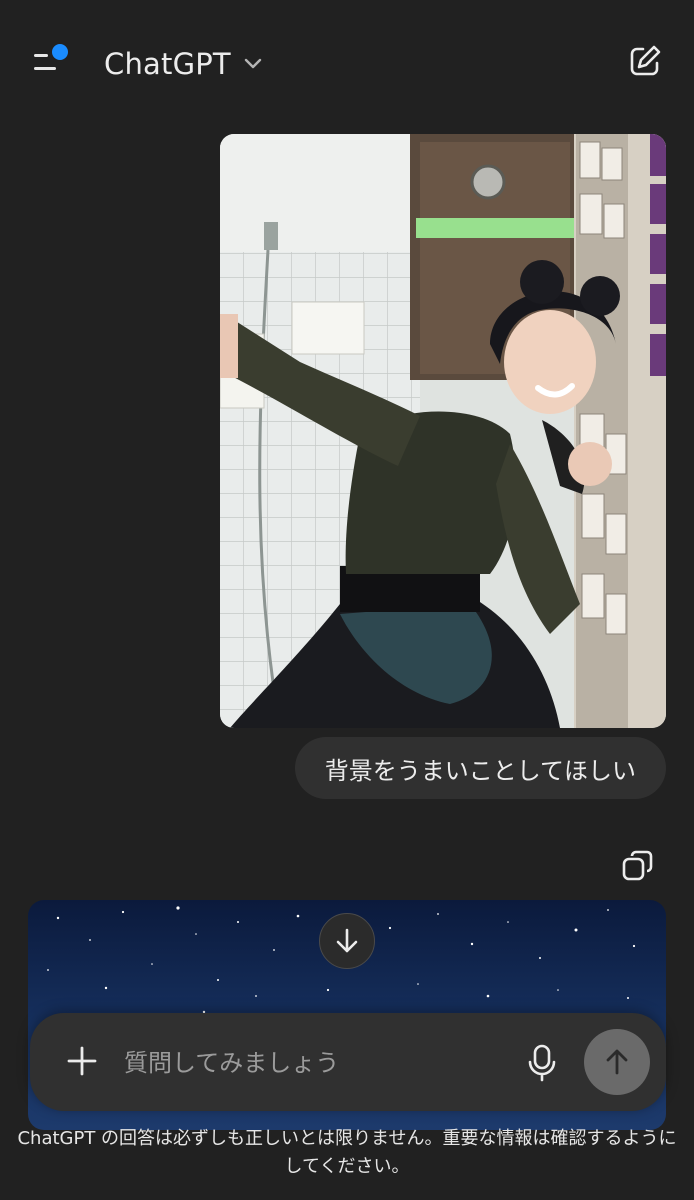 This screenshot has height=1200, width=694. I want to click on arrow-down-icon, so click(347, 940).